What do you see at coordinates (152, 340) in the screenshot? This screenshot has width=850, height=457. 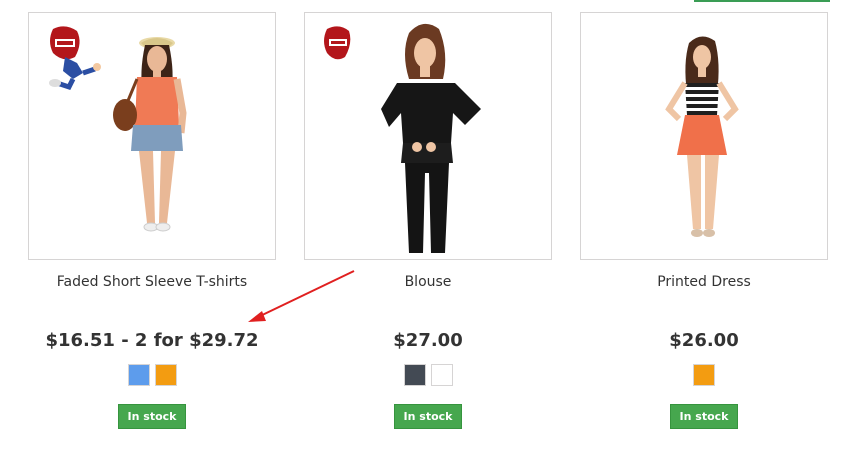 I see `product-price: $16.51 - 2 for $29.72` at bounding box center [152, 340].